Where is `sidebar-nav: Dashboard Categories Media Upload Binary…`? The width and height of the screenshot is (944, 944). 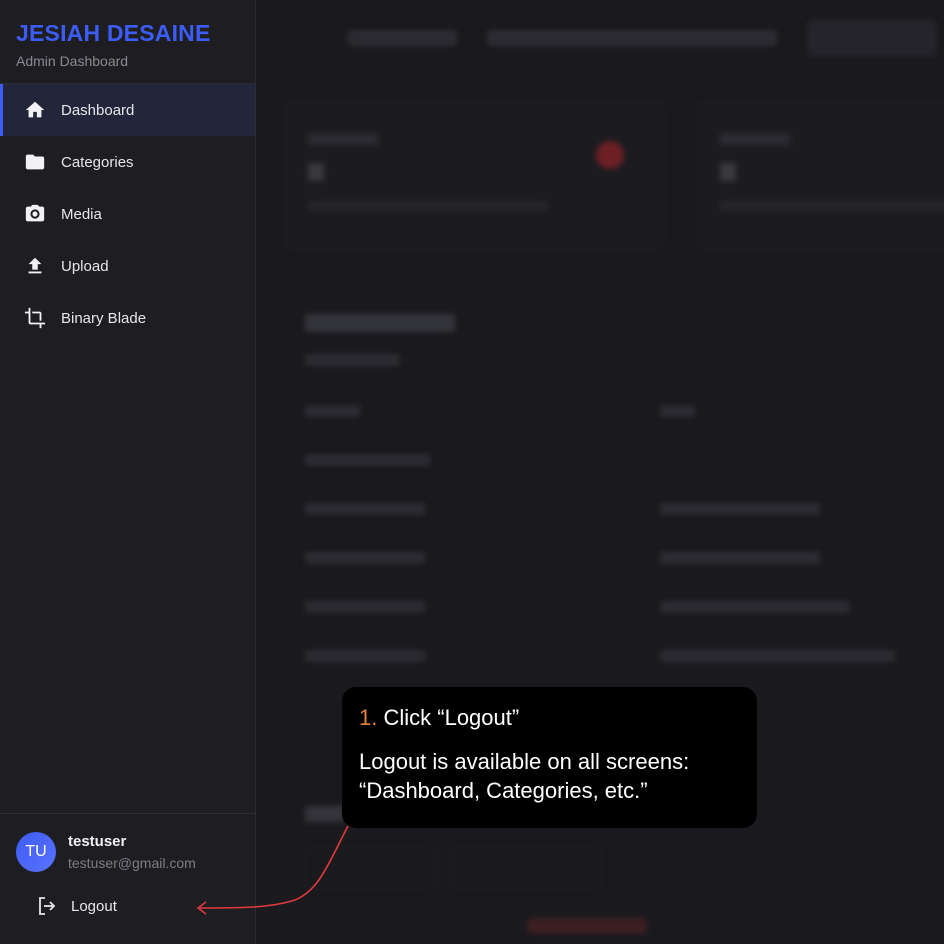 sidebar-nav: Dashboard Categories Media Upload Binary… is located at coordinates (127, 214).